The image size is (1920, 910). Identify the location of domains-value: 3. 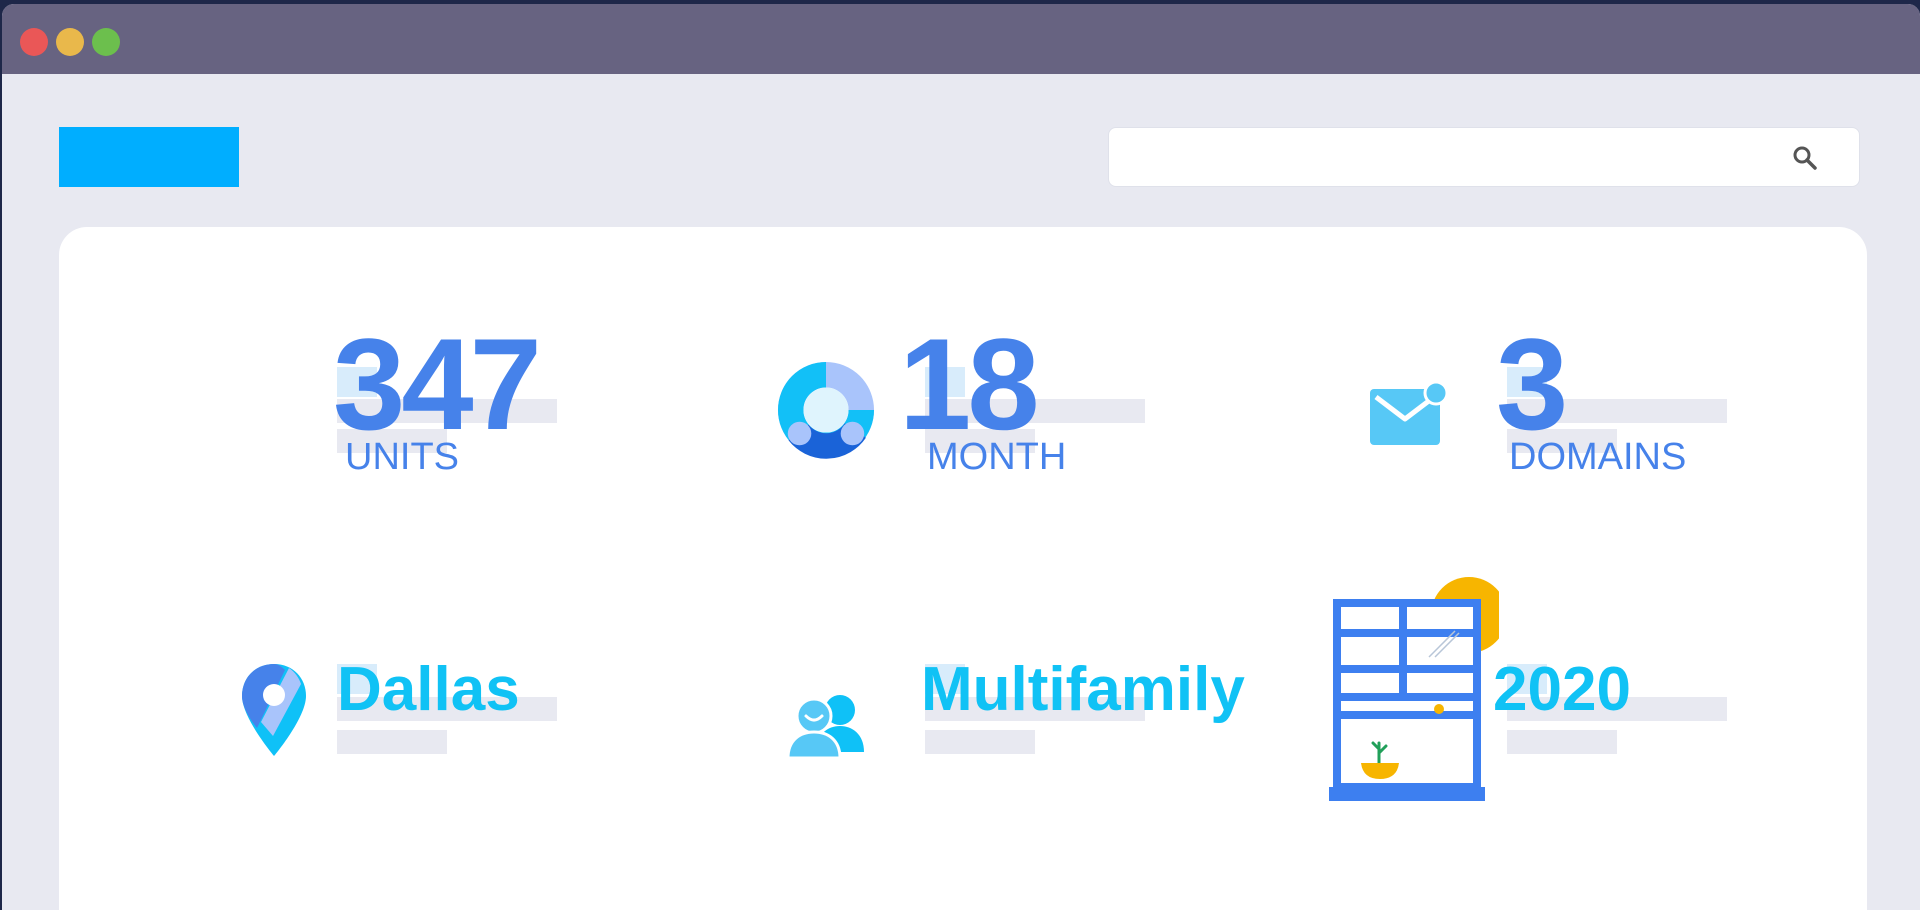
(1532, 384).